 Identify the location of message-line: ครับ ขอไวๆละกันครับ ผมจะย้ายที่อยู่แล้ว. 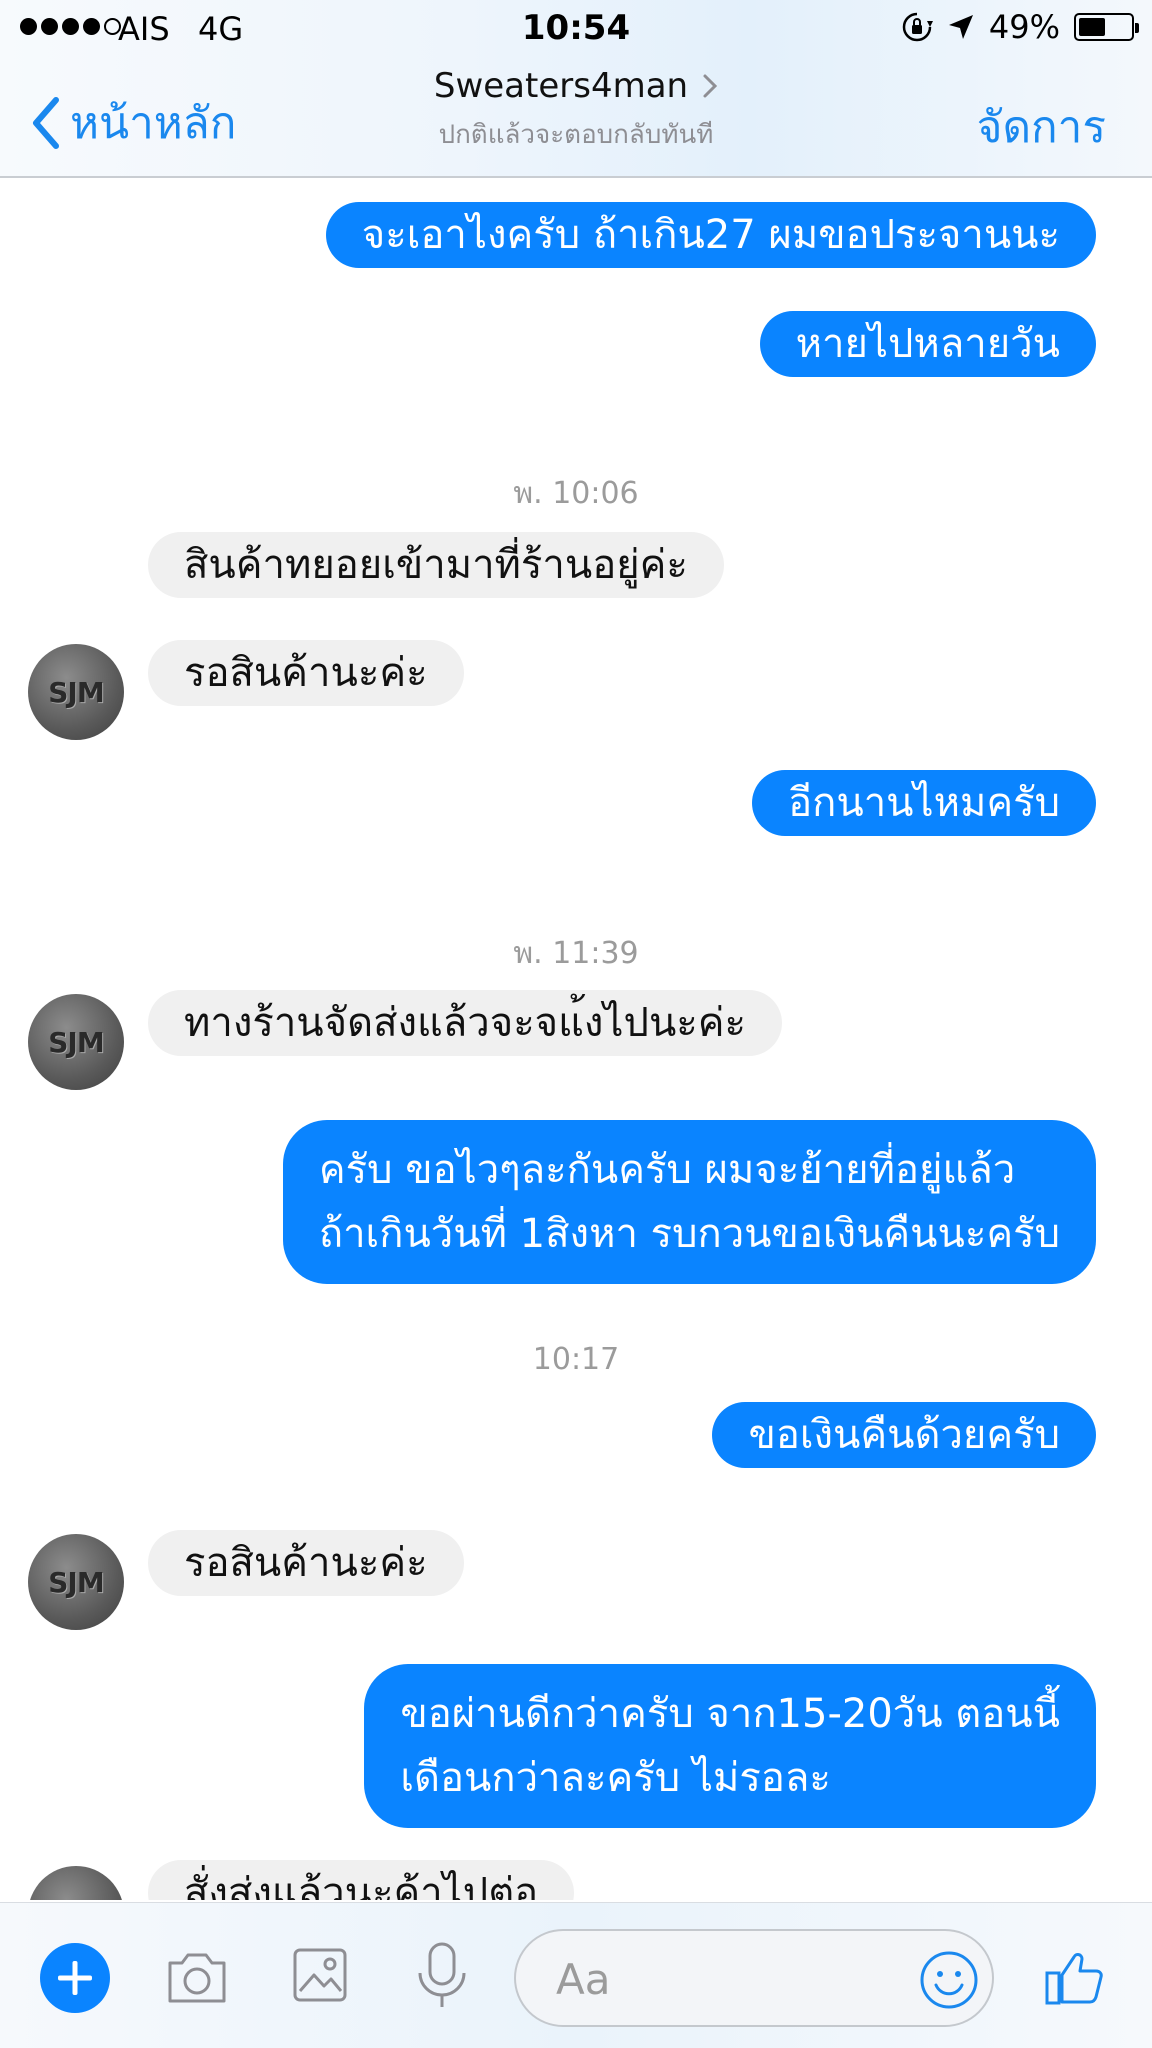
(667, 1170).